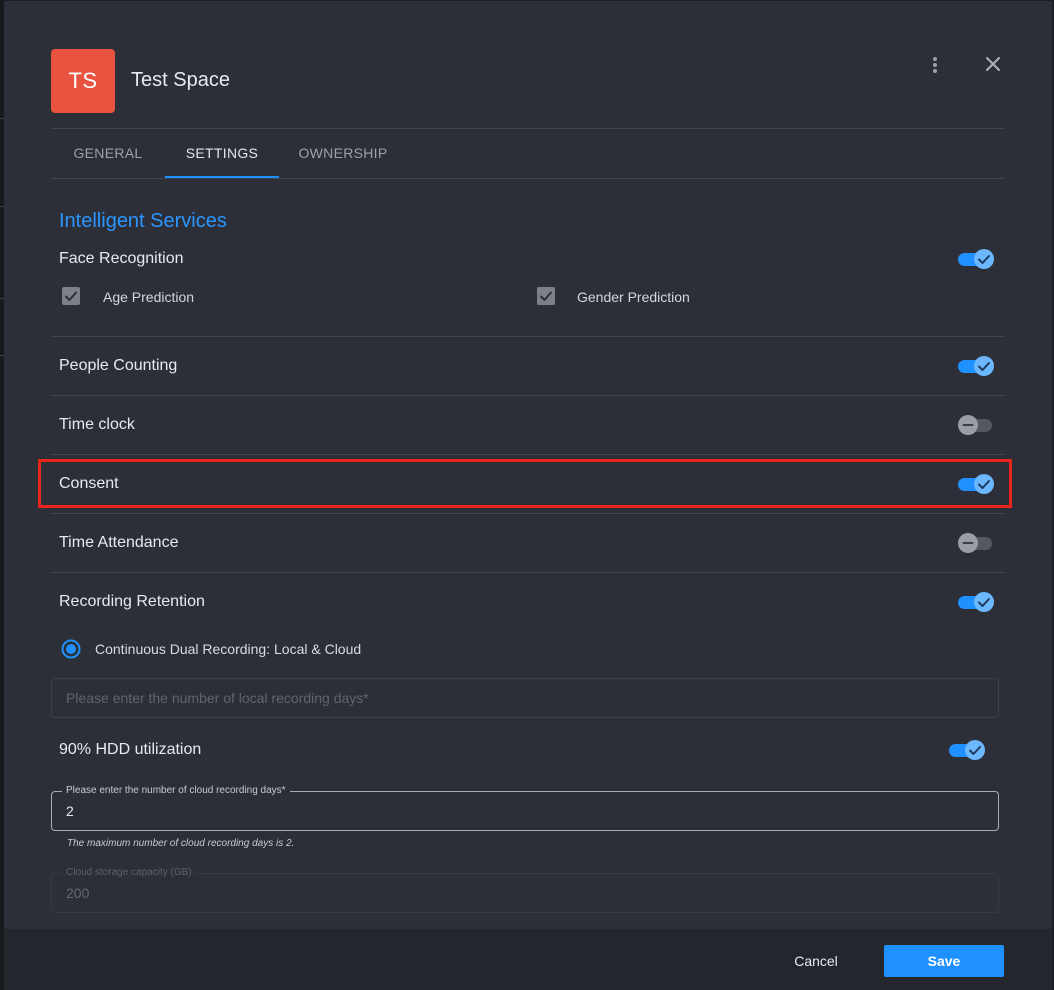  Describe the element at coordinates (978, 543) in the screenshot. I see `time-attendance-toggle` at that location.